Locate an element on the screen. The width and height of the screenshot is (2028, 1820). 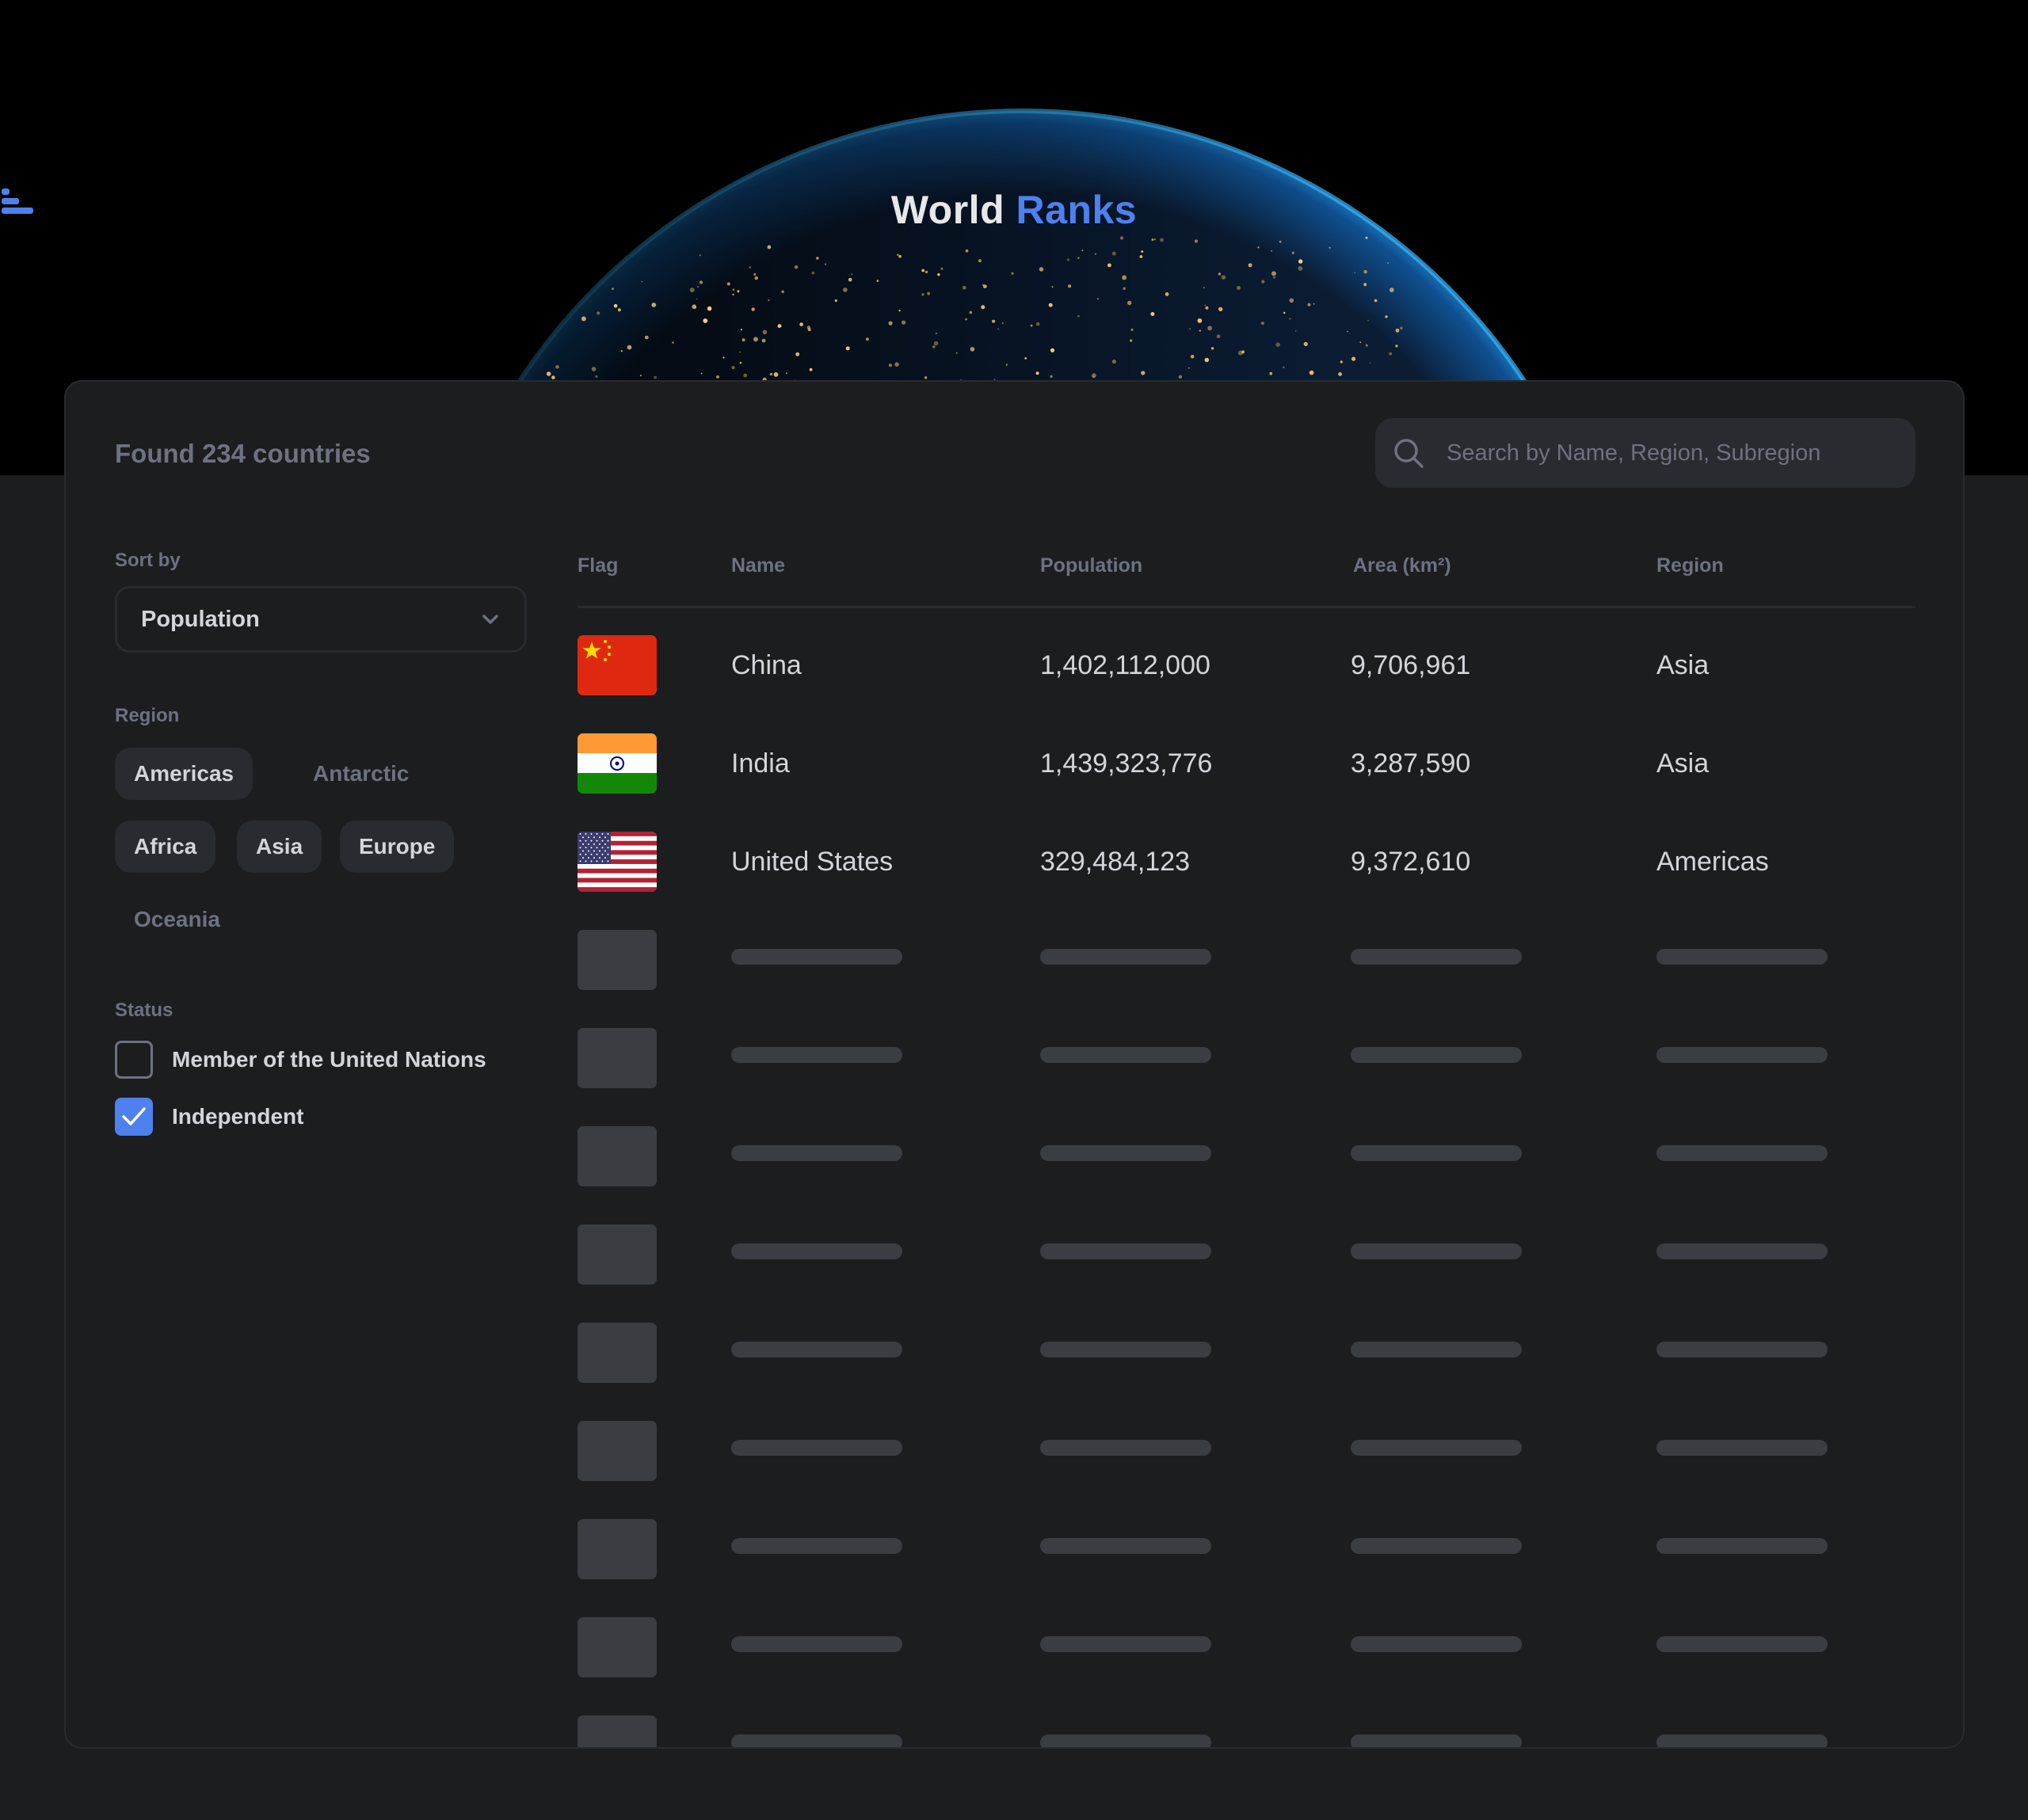
country-name: United States is located at coordinates (812, 862).